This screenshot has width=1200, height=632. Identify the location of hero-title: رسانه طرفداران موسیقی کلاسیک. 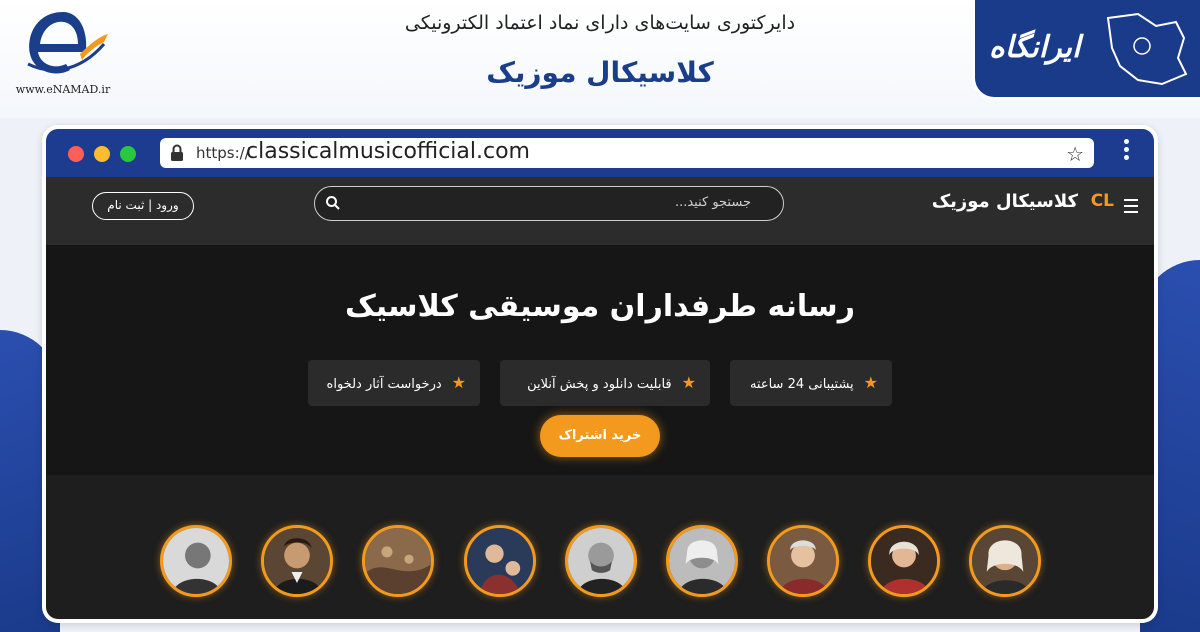
(600, 306).